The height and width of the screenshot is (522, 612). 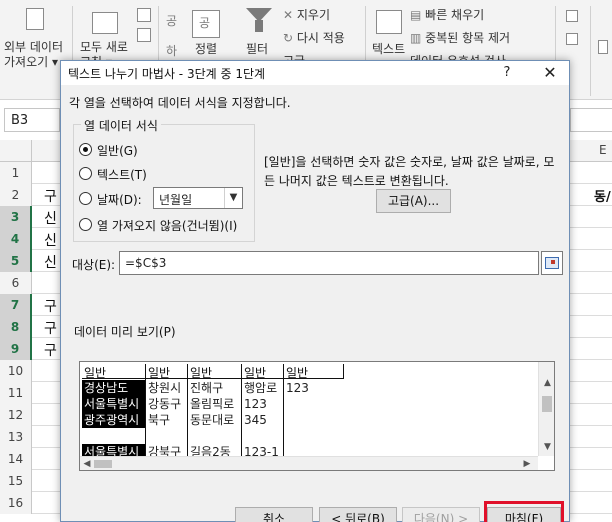 What do you see at coordinates (16, 349) in the screenshot?
I see `row-number: 9` at bounding box center [16, 349].